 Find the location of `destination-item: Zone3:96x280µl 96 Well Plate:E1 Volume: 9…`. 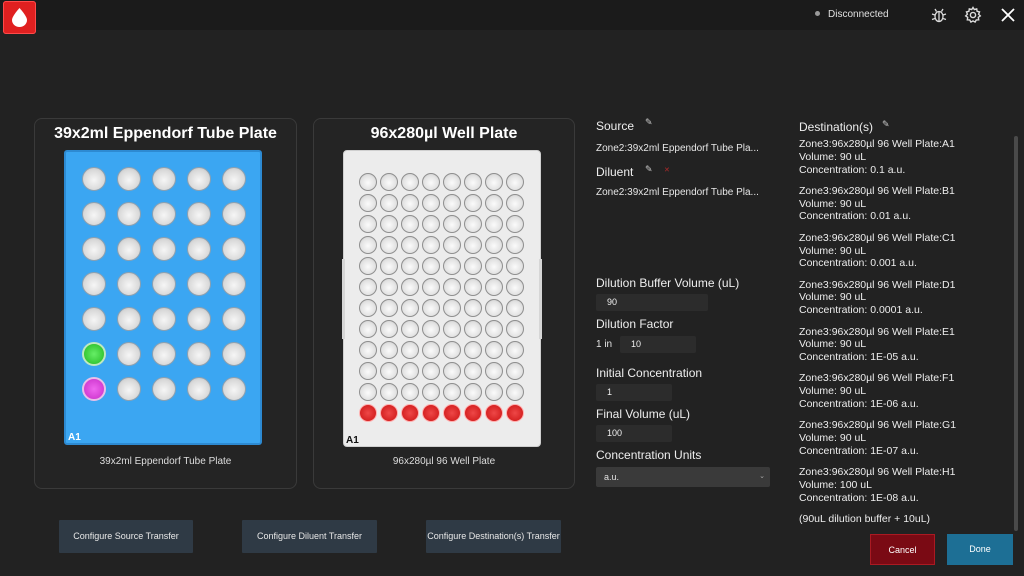

destination-item: Zone3:96x280µl 96 Well Plate:E1 Volume: 9… is located at coordinates (905, 345).